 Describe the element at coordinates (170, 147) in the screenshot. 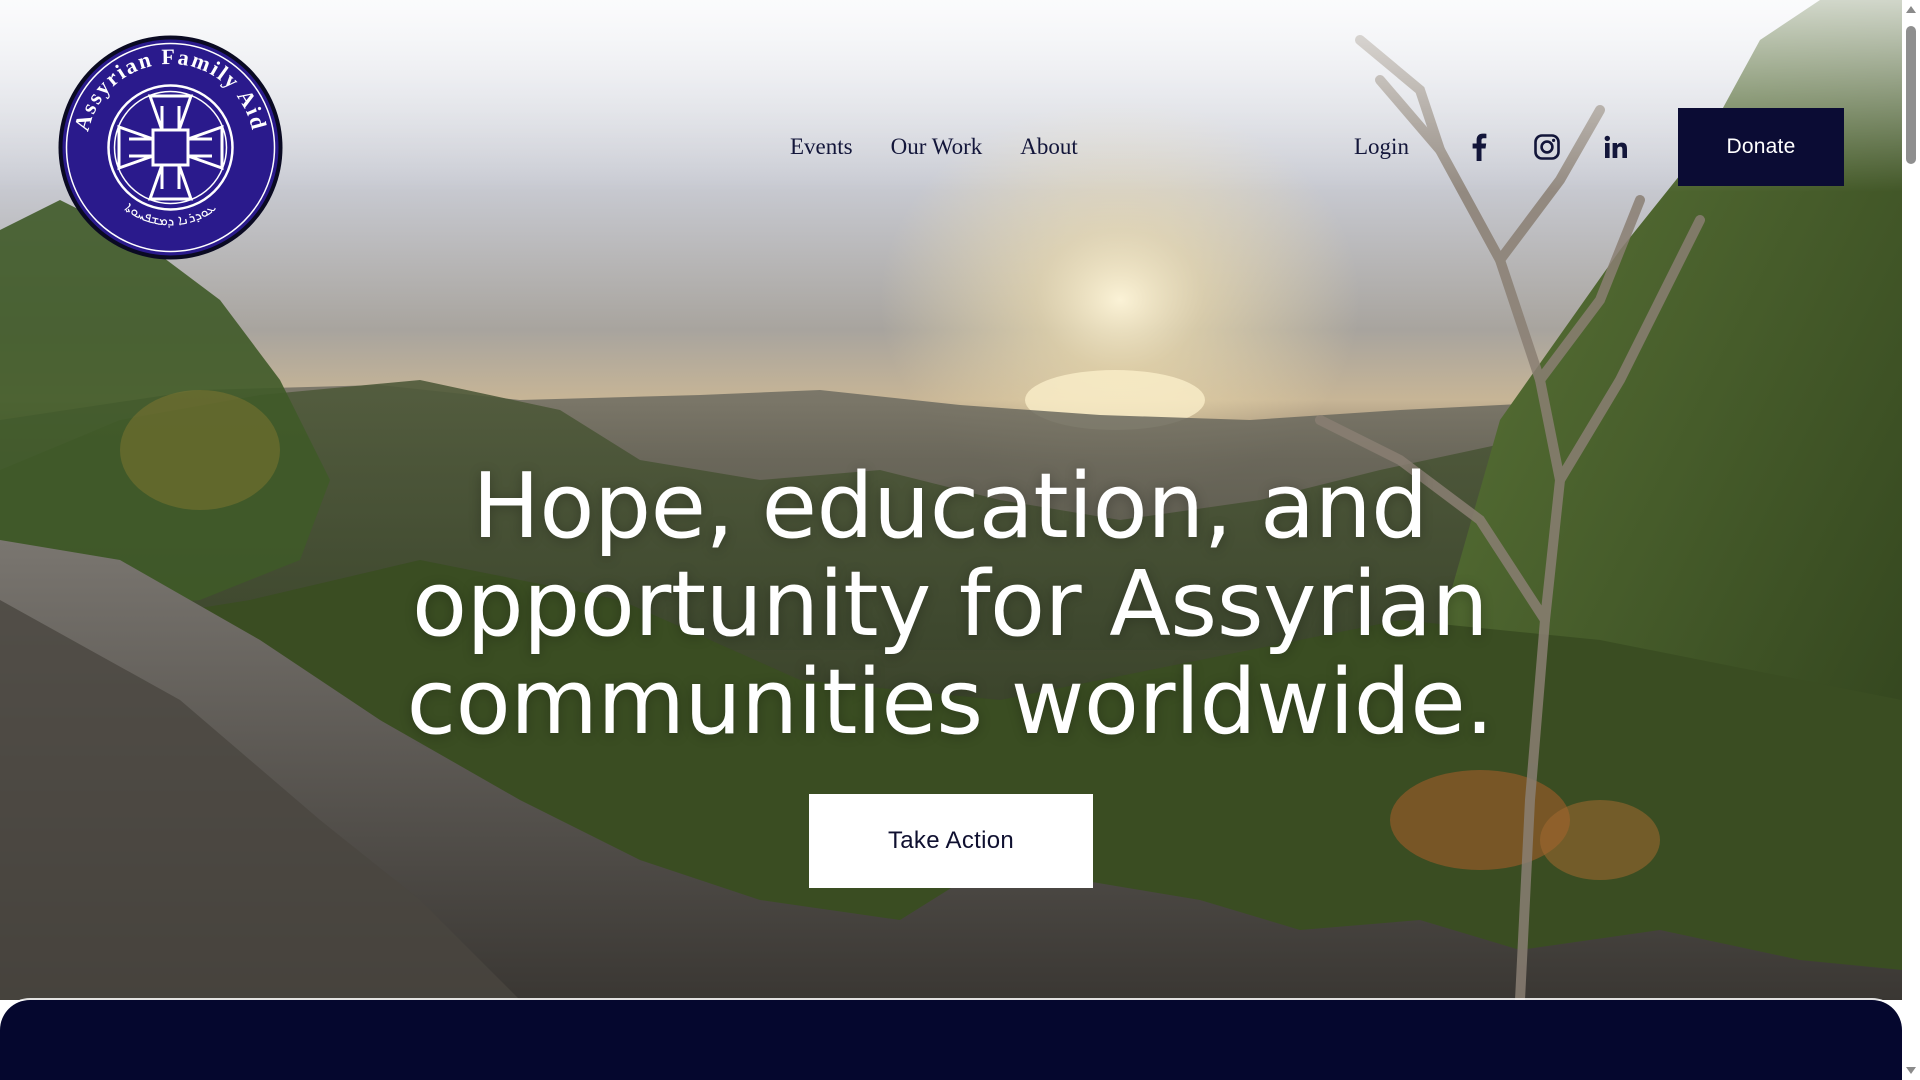

I see `site-logo: Assyrian Family Aid ܥܘܕܪܢܐ ܕܡܫܦܚܘܬܐ` at that location.